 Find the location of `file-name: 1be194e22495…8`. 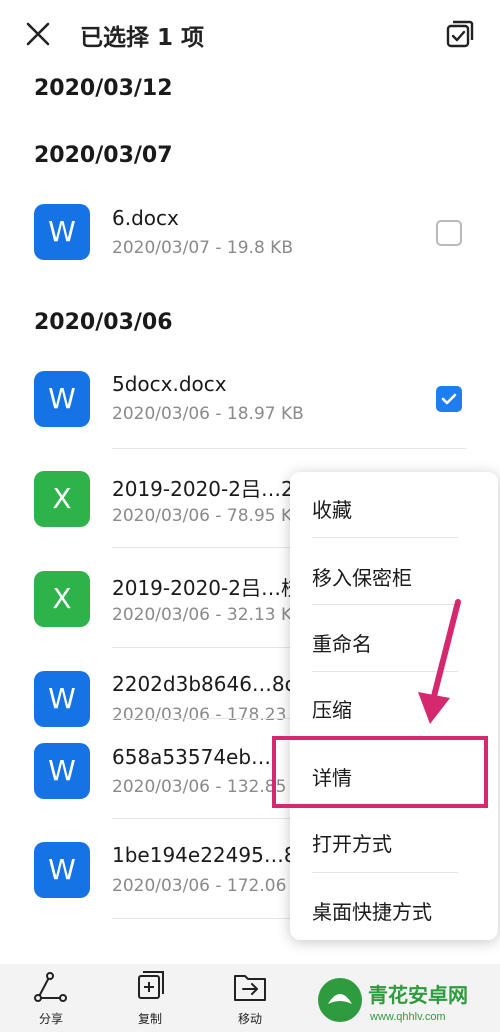

file-name: 1be194e22495…8 is located at coordinates (204, 855).